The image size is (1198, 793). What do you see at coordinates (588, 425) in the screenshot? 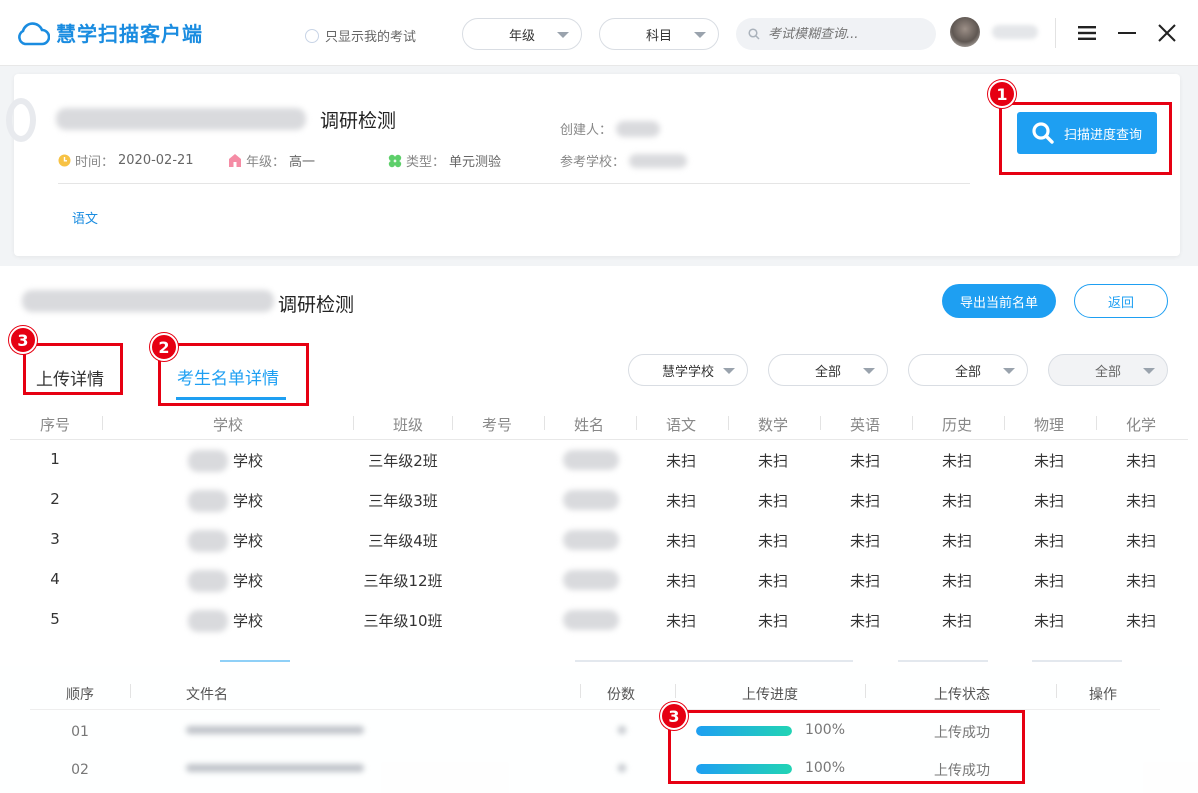
I see `column-header: 姓名` at bounding box center [588, 425].